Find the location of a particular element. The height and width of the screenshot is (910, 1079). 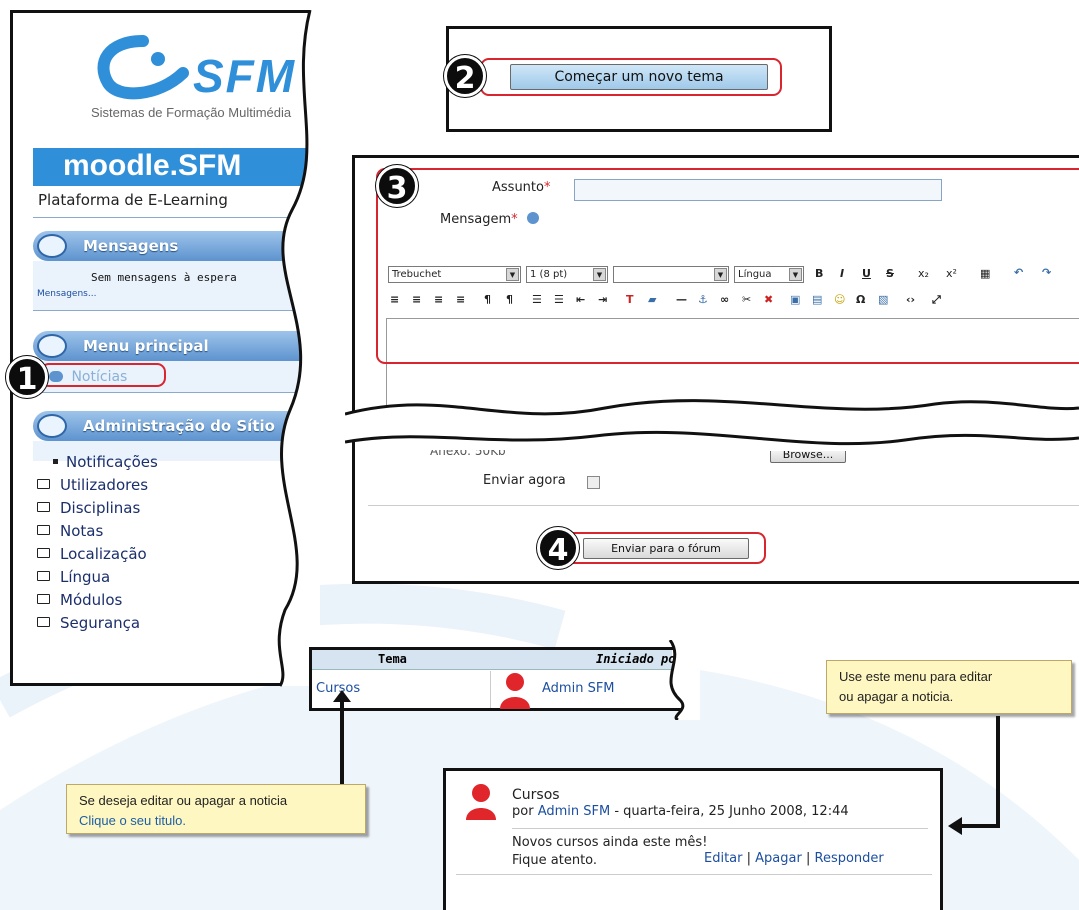

nolink-icon: ✖ is located at coordinates (768, 299).